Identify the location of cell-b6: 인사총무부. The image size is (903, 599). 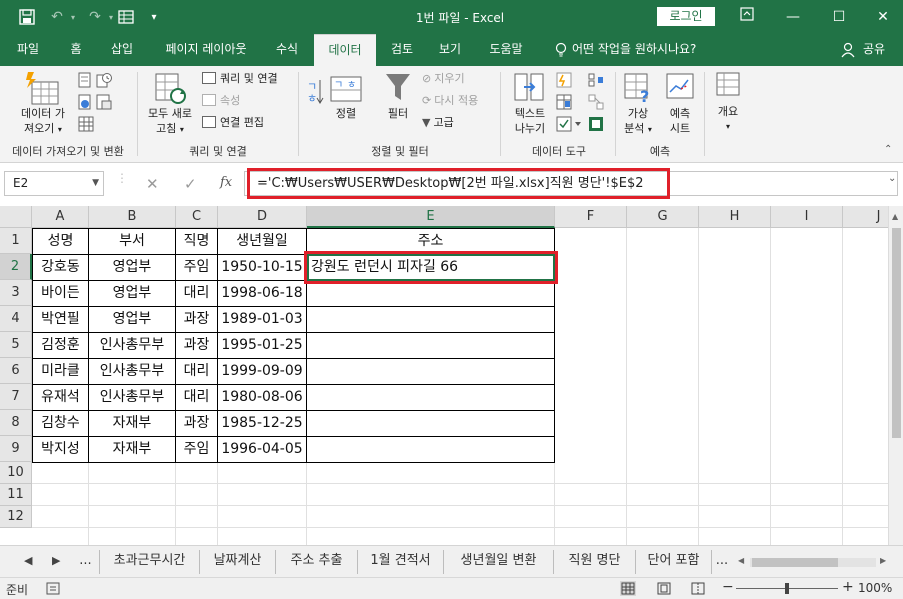
(132, 371).